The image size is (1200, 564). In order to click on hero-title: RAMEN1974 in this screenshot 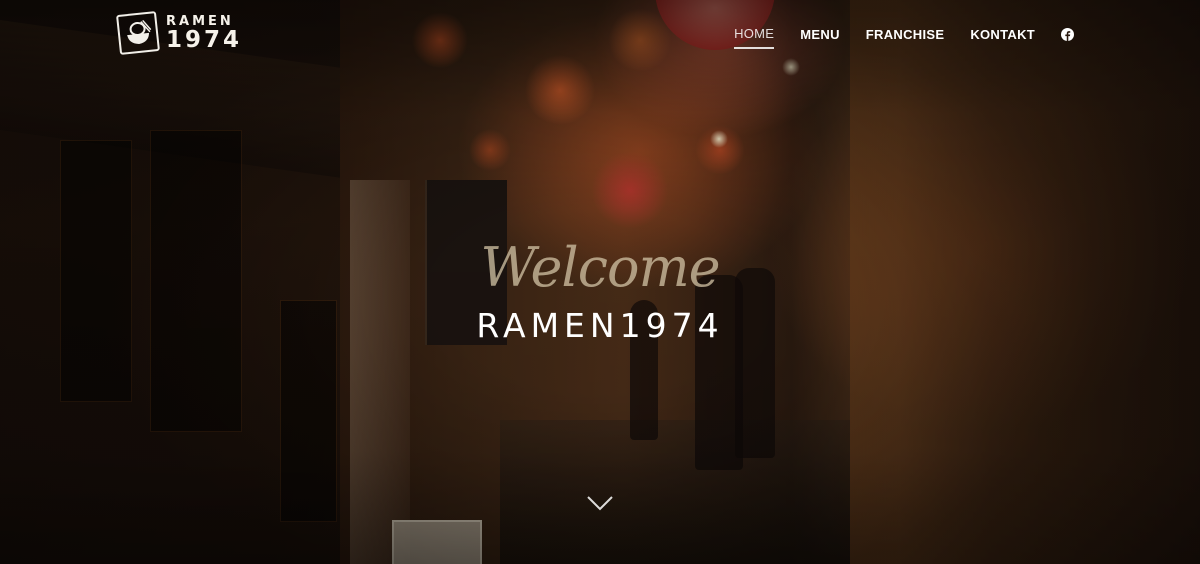, I will do `click(600, 325)`.